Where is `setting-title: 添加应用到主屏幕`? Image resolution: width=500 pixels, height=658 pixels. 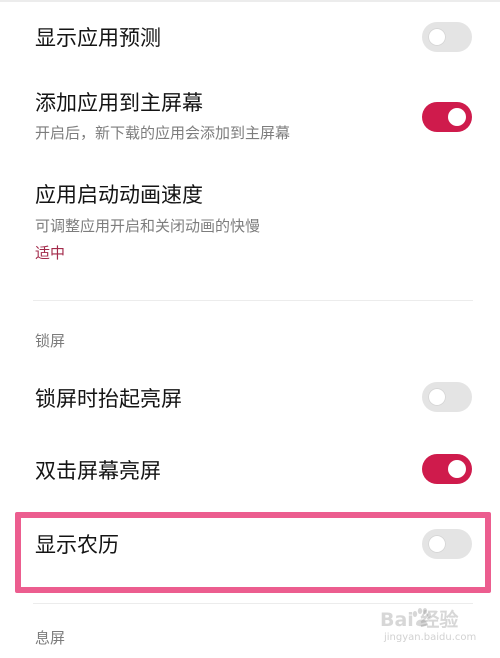 setting-title: 添加应用到主屏幕 is located at coordinates (119, 103).